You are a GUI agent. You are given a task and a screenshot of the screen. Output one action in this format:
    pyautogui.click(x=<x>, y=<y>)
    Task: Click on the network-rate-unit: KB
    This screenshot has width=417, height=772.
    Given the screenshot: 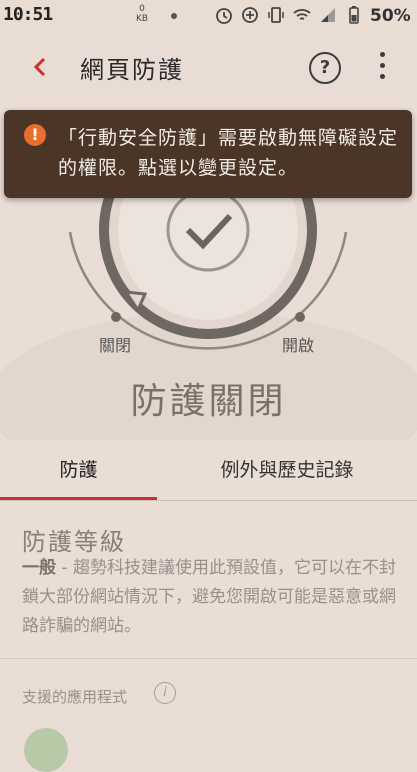 What is the action you would take?
    pyautogui.click(x=142, y=19)
    